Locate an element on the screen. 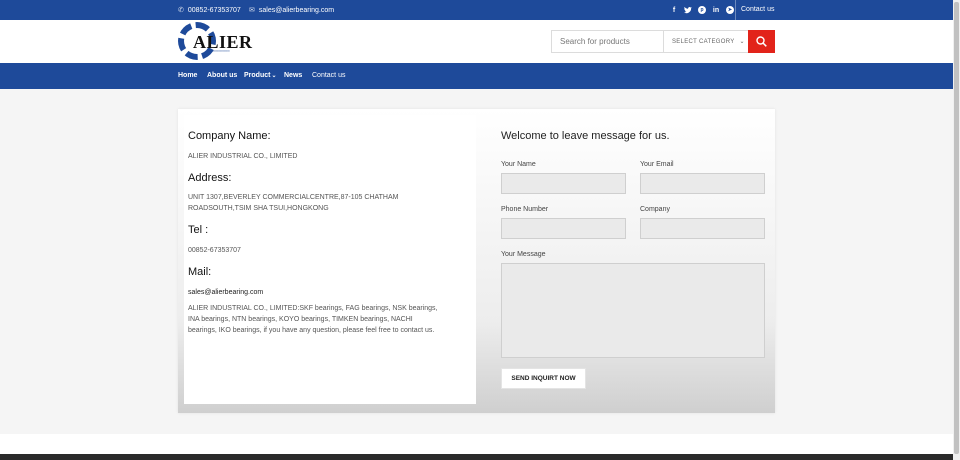  search-icon is located at coordinates (761, 41).